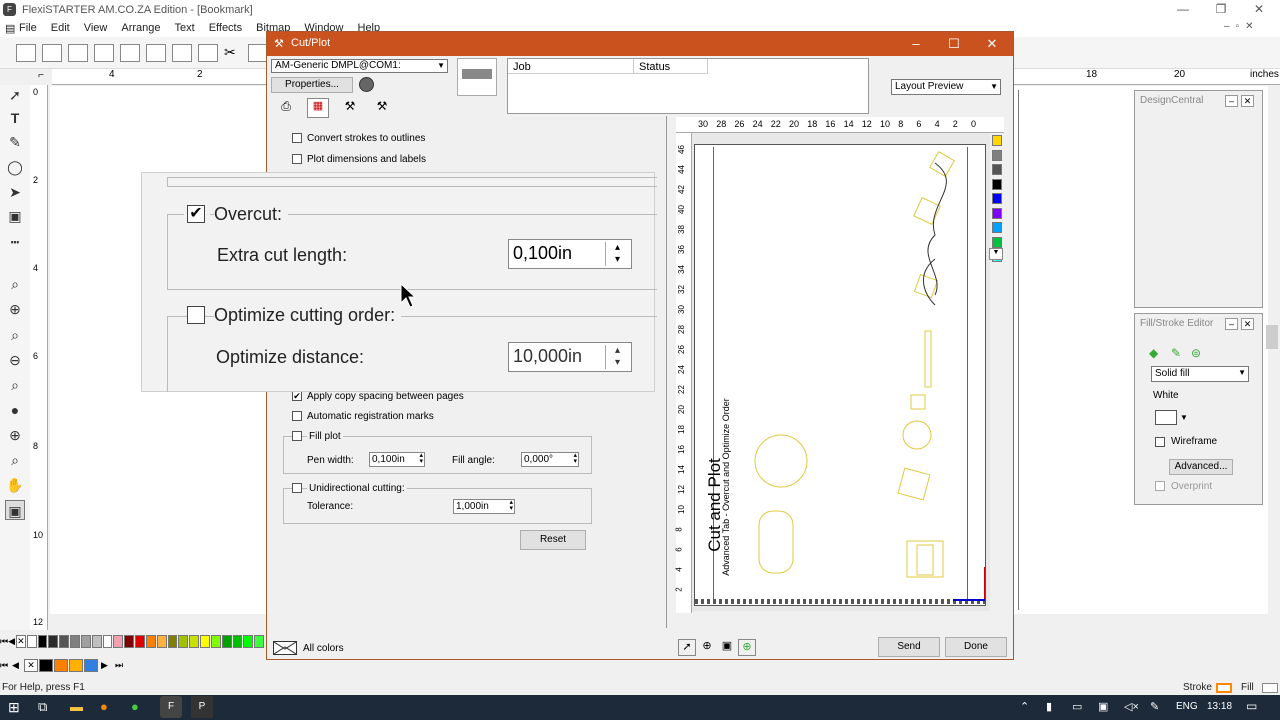  I want to click on optimize-order-checkbox, so click(196, 315).